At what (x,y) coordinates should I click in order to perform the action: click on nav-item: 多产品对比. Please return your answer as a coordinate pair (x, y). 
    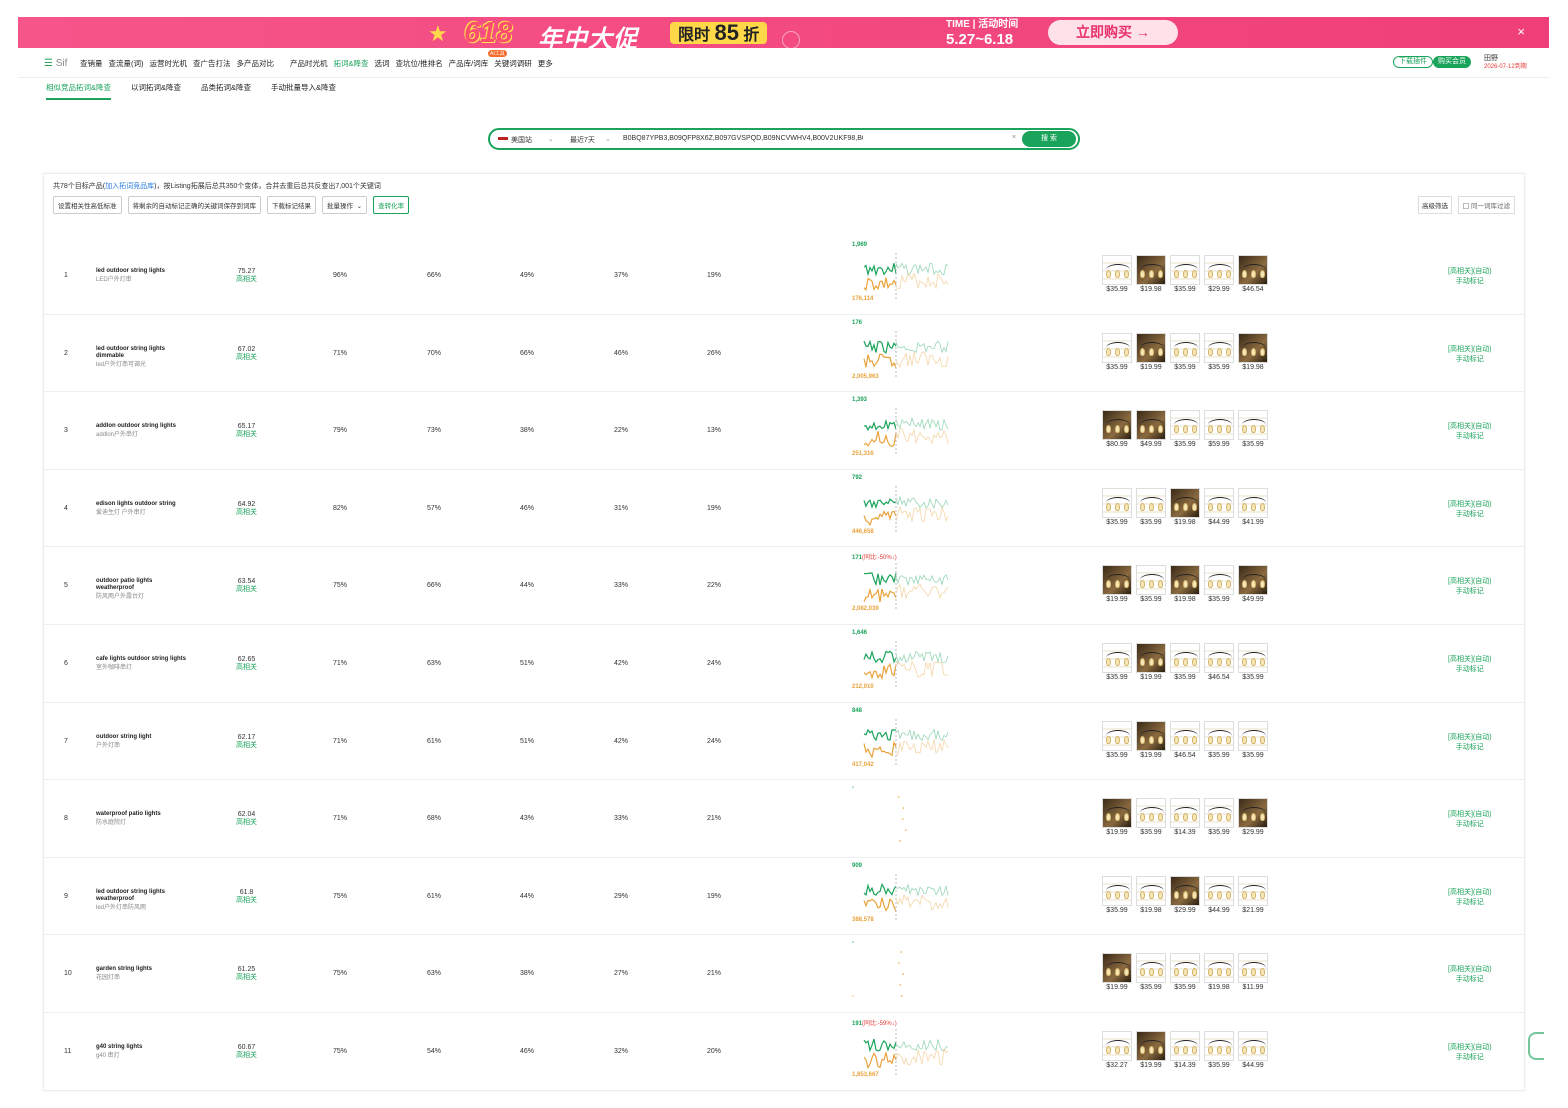
    Looking at the image, I should click on (256, 63).